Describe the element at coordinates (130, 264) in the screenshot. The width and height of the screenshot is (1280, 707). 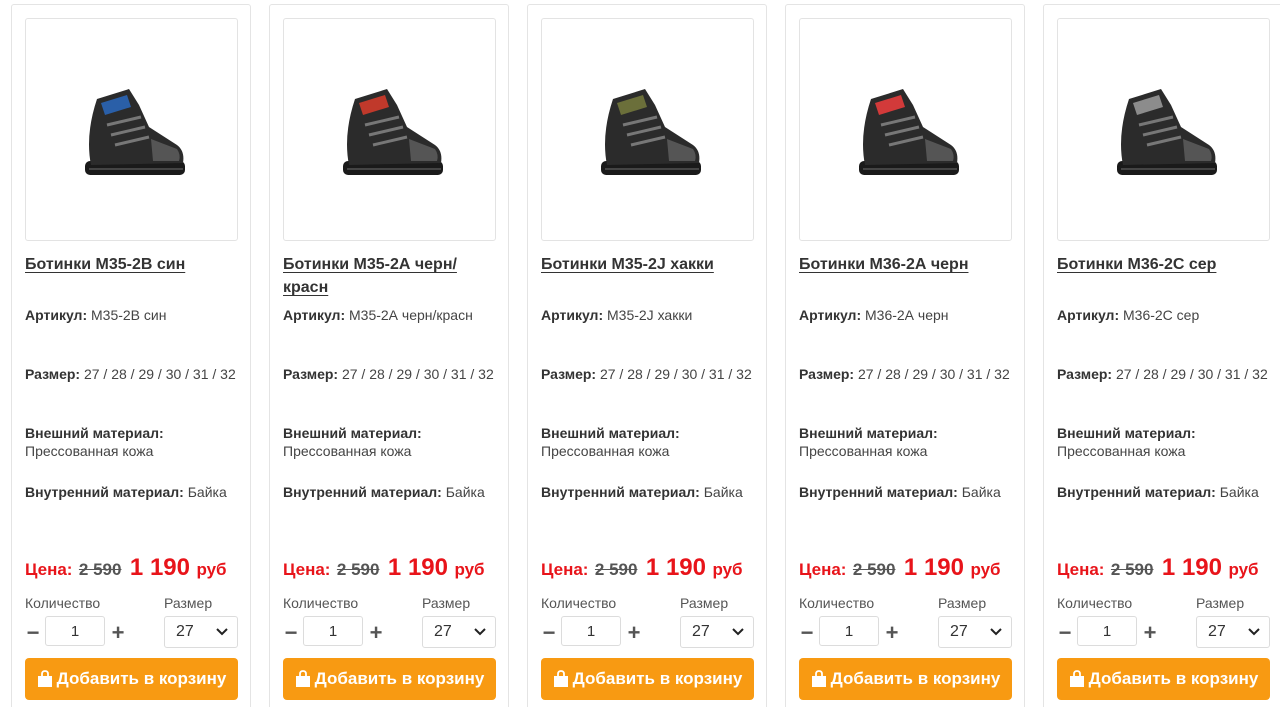
I see `product-title: Ботинки М35-2В син` at that location.